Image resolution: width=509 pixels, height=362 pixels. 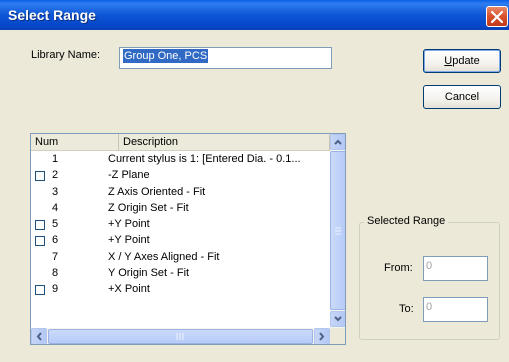 I want to click on row-num: 4, so click(x=55, y=207).